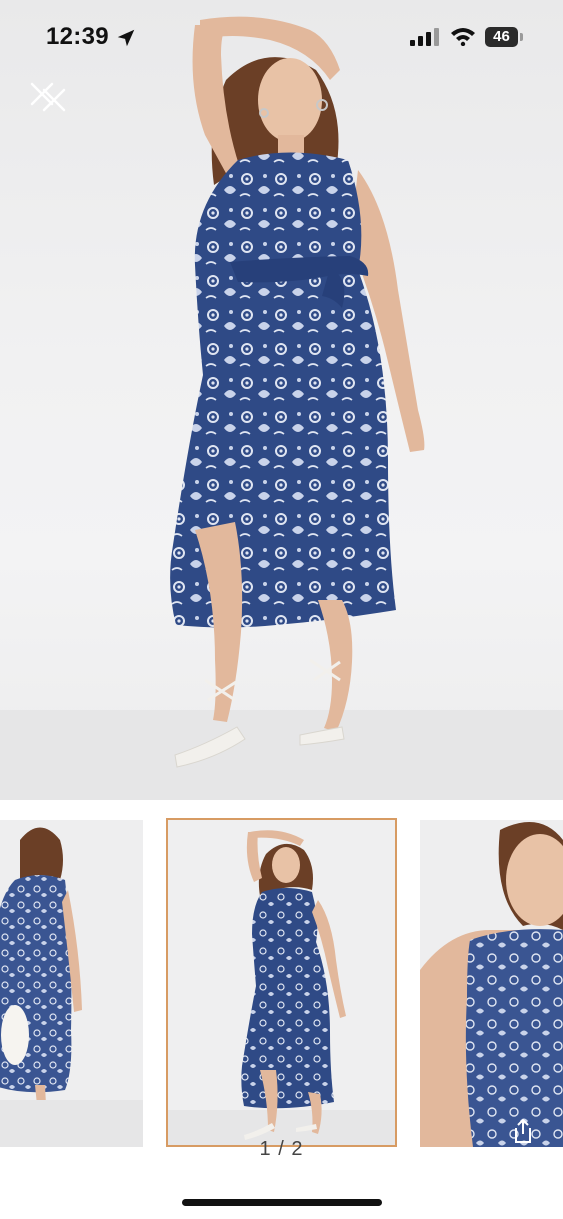 The image size is (563, 1219). I want to click on close-button, so click(48, 97).